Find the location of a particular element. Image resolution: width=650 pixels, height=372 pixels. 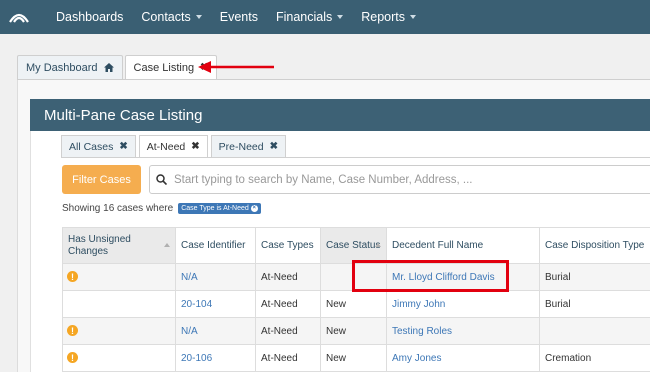

cell-warning is located at coordinates (119, 304).